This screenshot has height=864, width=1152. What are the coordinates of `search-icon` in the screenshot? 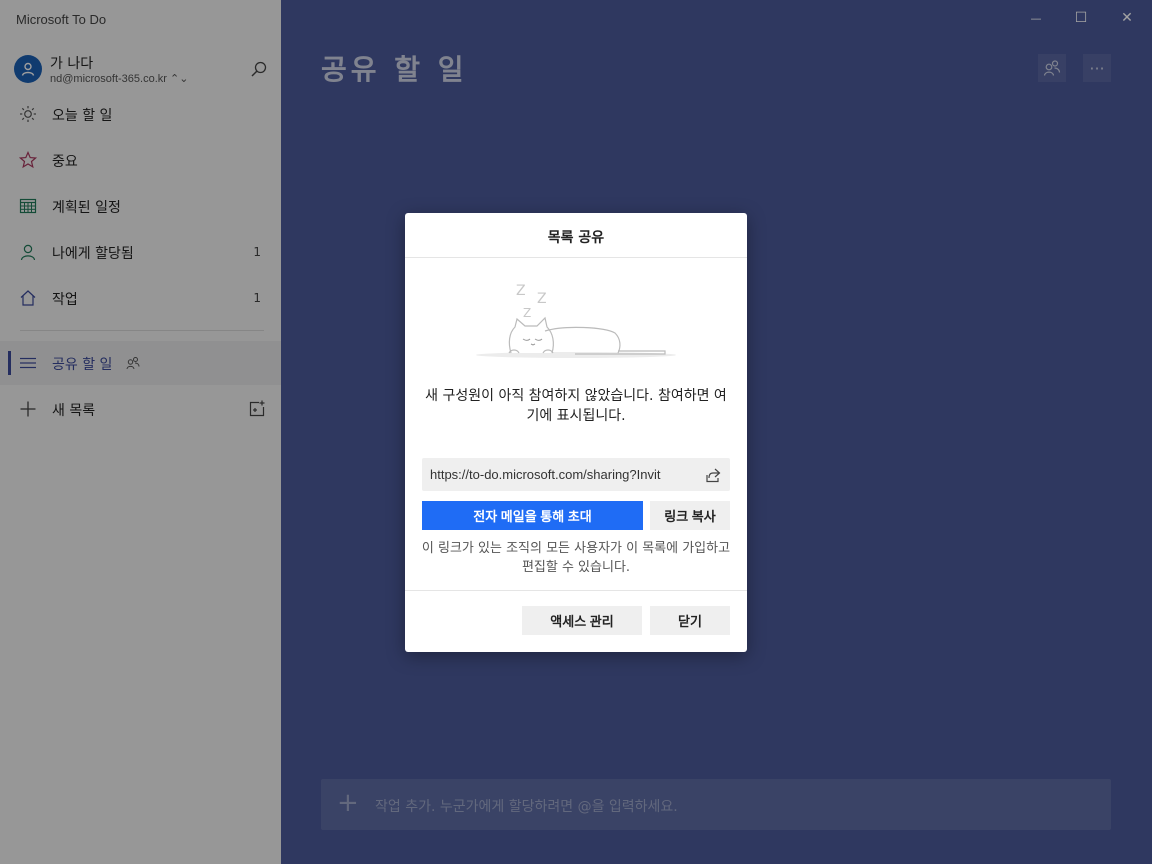 It's located at (259, 69).